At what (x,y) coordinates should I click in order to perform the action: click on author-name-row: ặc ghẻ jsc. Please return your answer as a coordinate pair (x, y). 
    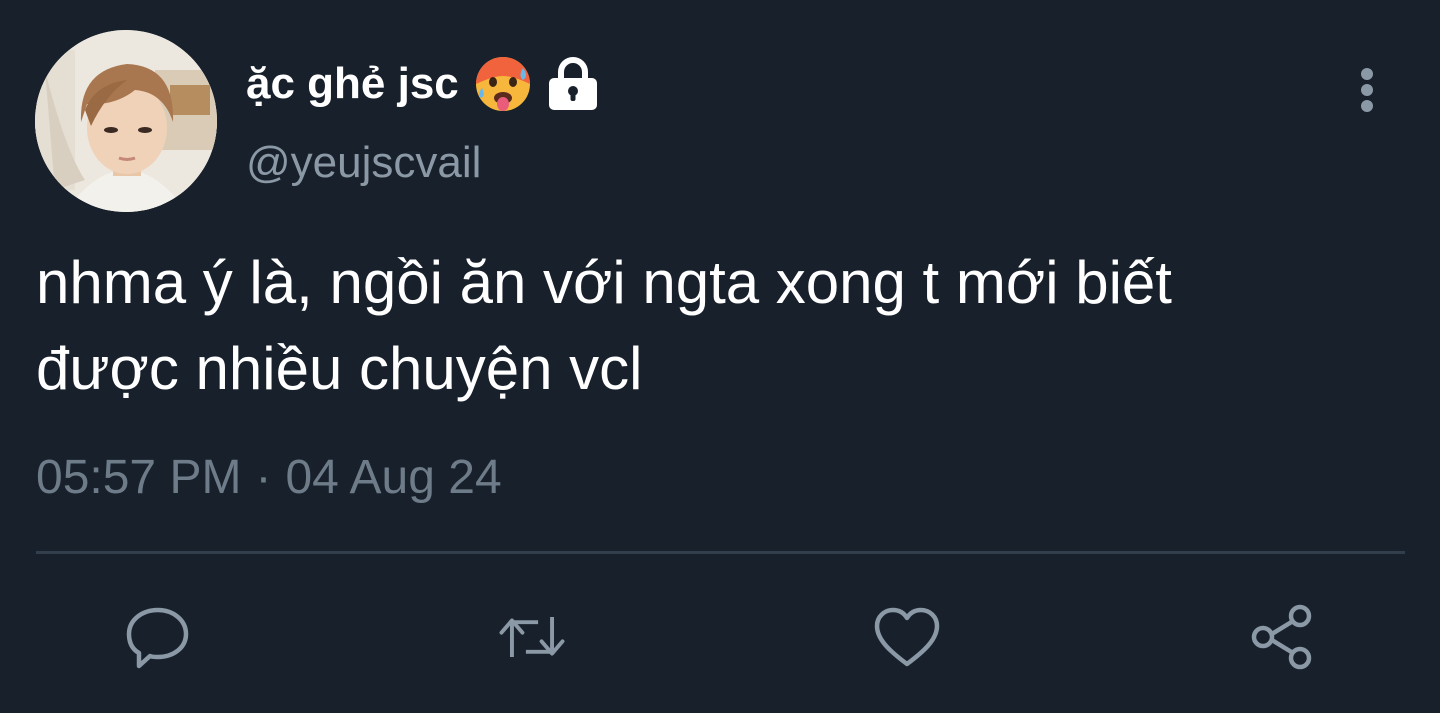
    Looking at the image, I should click on (422, 84).